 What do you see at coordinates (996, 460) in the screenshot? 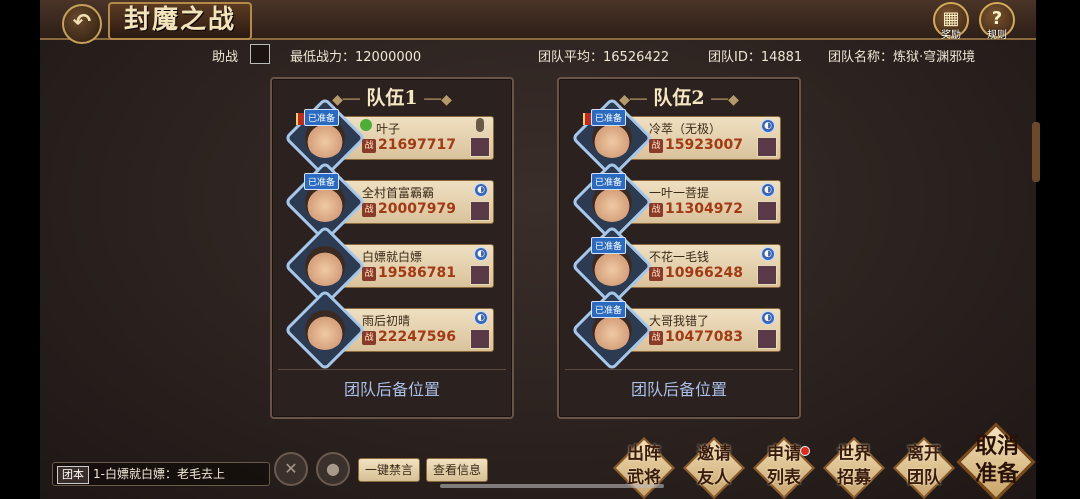
I see `cancel-ready-button: 取消 准备` at bounding box center [996, 460].